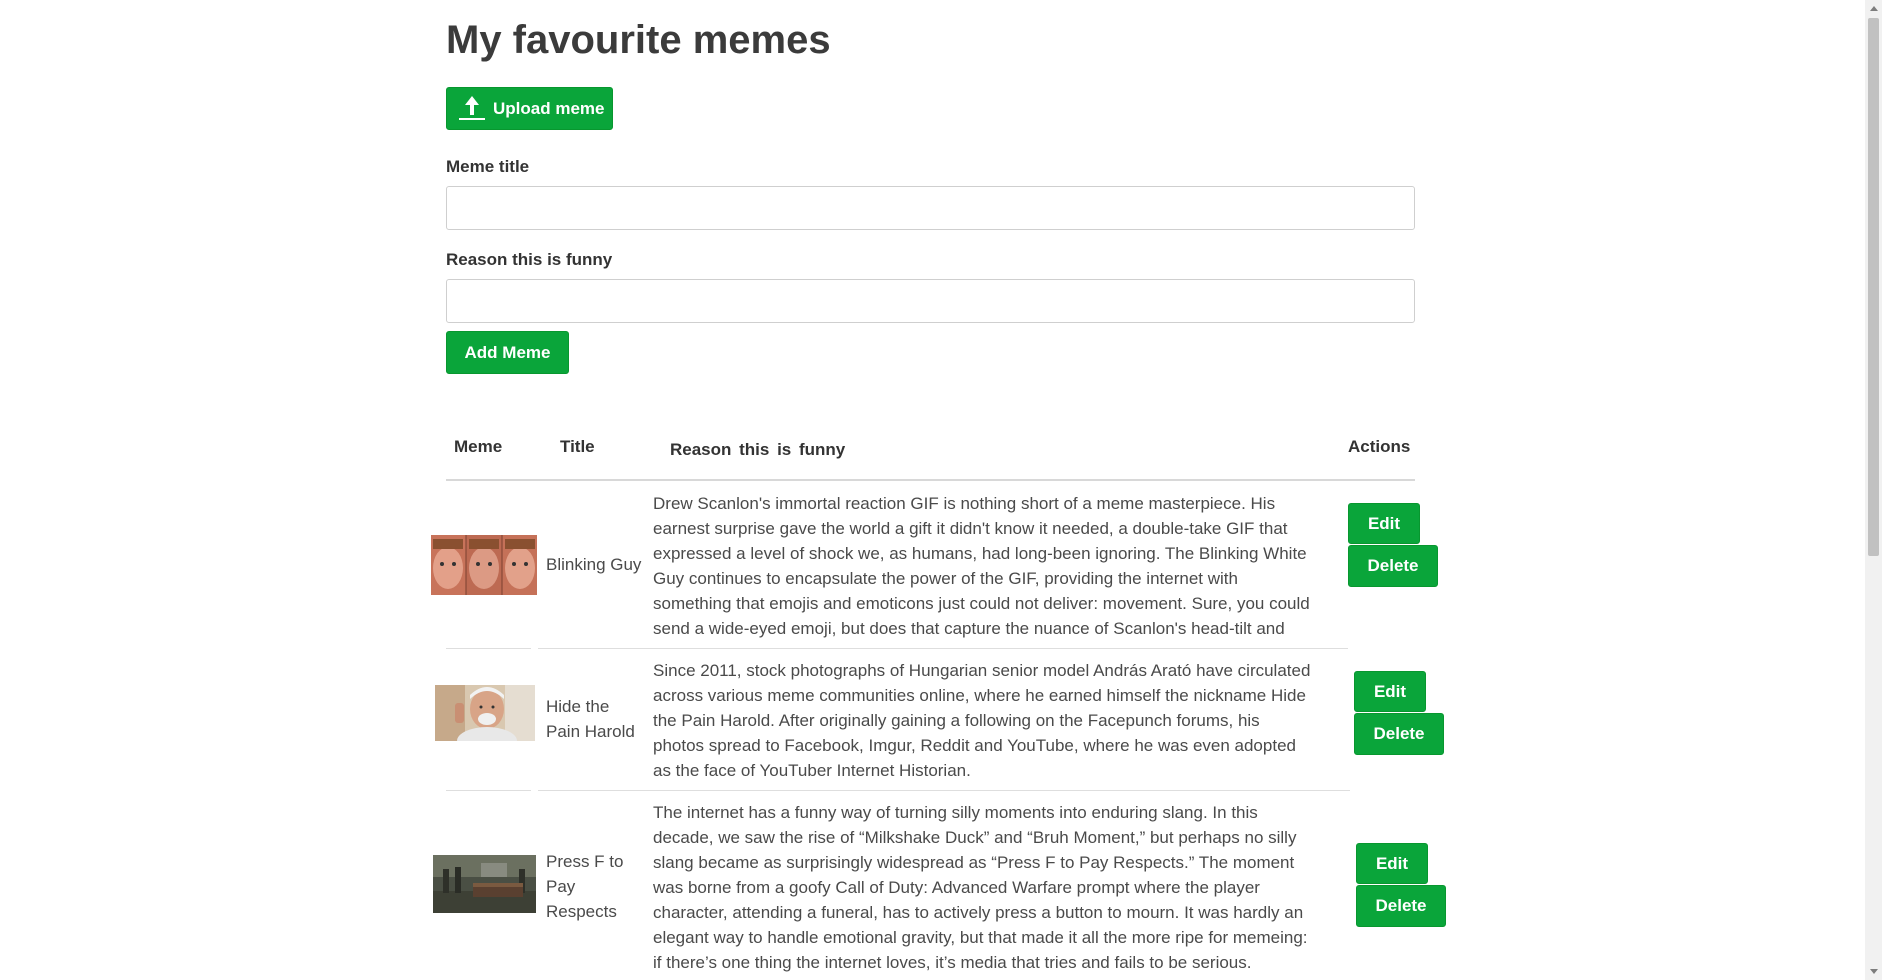 This screenshot has height=980, width=1882. I want to click on meme-title-input, so click(930, 208).